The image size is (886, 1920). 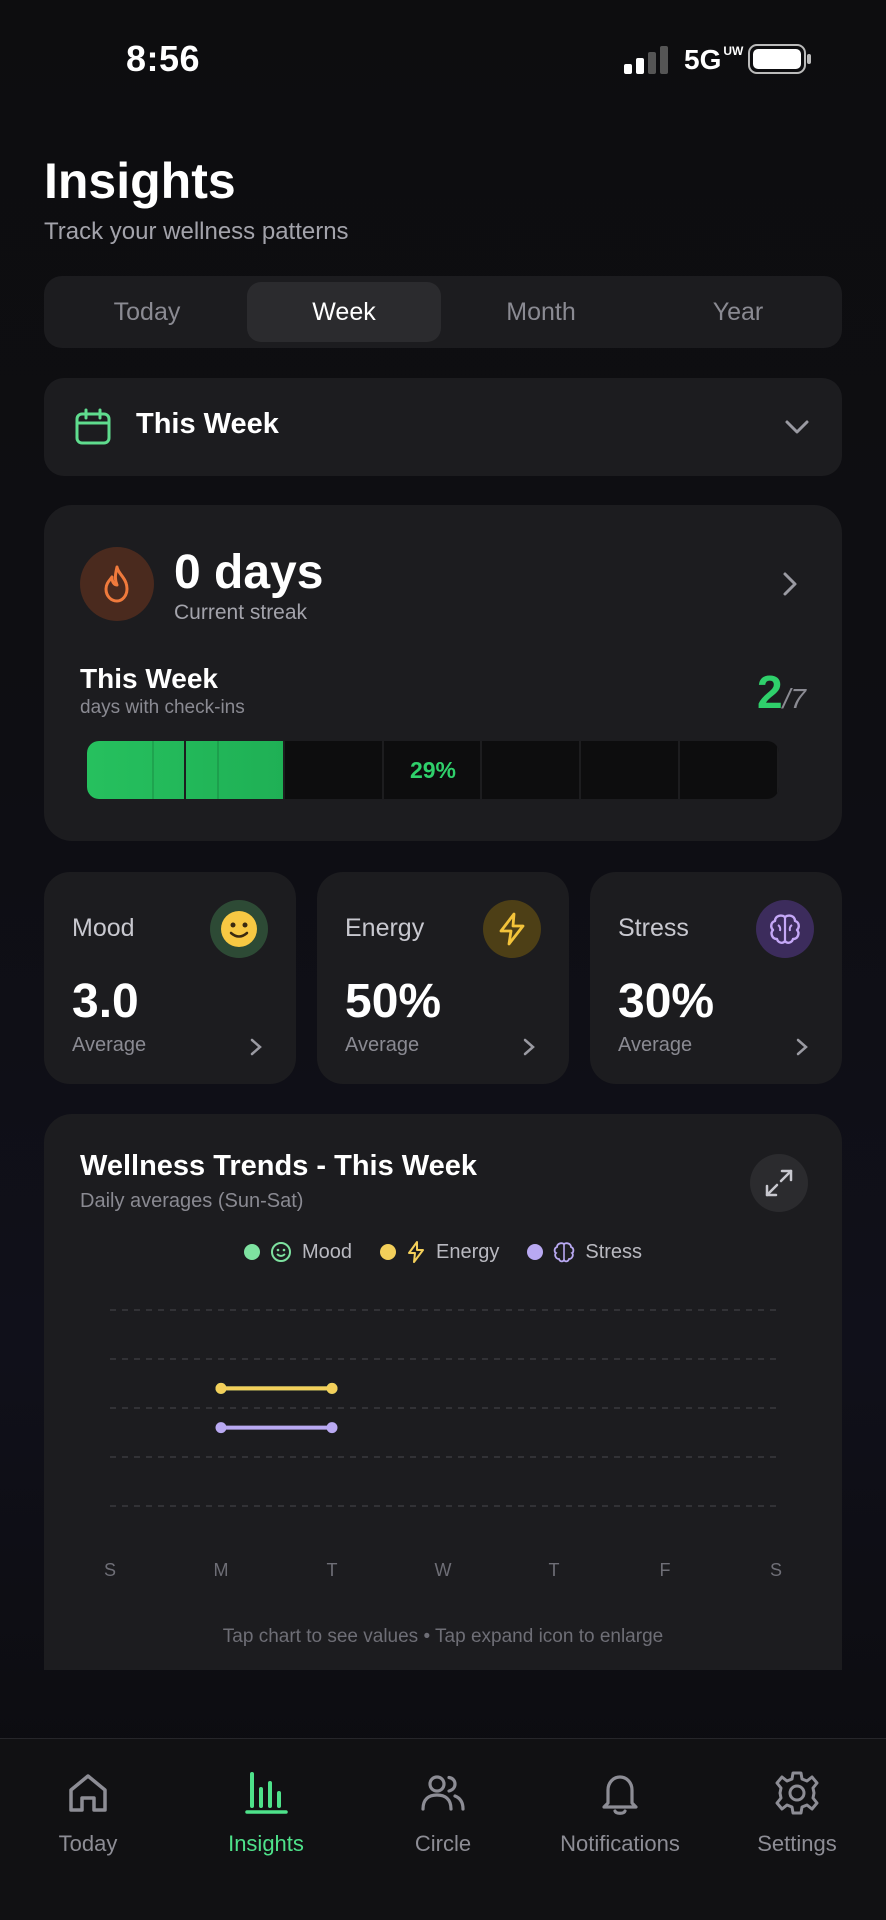 I want to click on home-icon, so click(x=88, y=1793).